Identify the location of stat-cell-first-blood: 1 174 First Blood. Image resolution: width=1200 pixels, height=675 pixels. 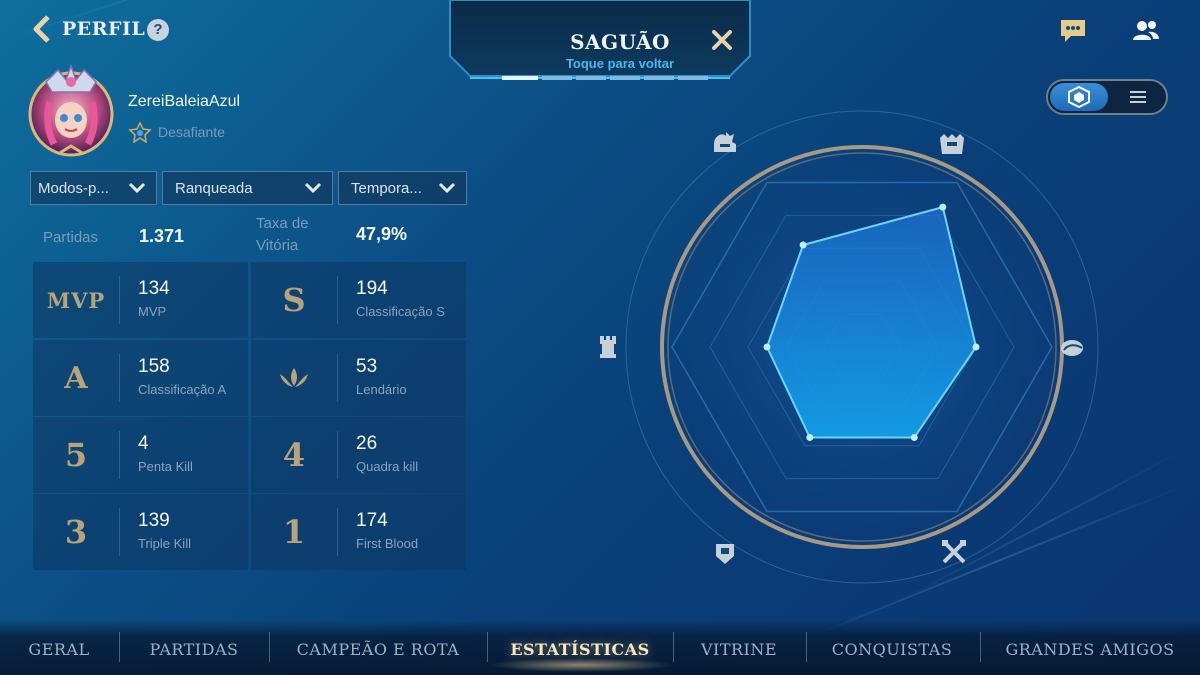
(358, 532).